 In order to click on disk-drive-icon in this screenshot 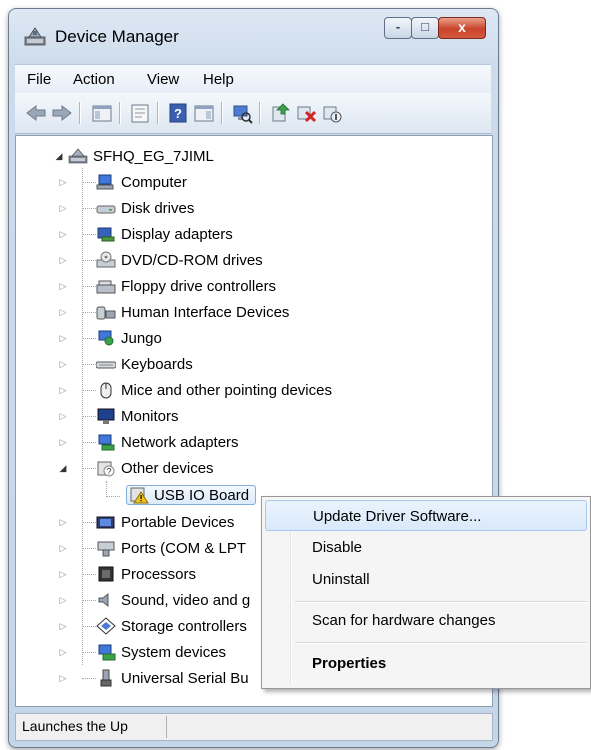, I will do `click(106, 209)`.